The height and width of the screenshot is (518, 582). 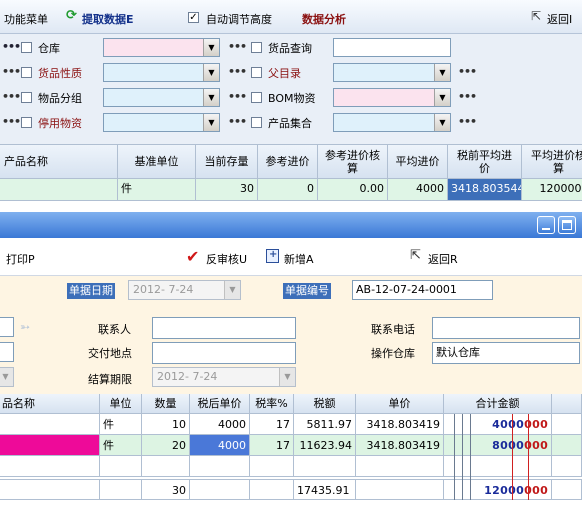 I want to click on col-header: 参考进价核算, so click(x=353, y=162).